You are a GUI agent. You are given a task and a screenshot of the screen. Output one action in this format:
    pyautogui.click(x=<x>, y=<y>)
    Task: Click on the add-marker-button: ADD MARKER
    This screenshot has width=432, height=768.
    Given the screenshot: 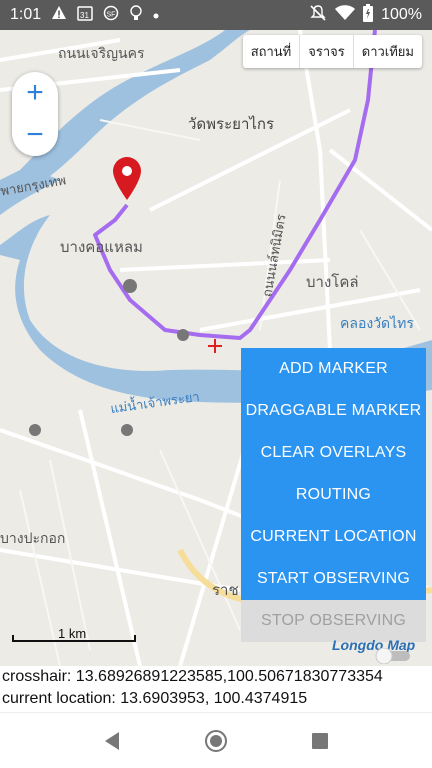 What is the action you would take?
    pyautogui.click(x=333, y=369)
    